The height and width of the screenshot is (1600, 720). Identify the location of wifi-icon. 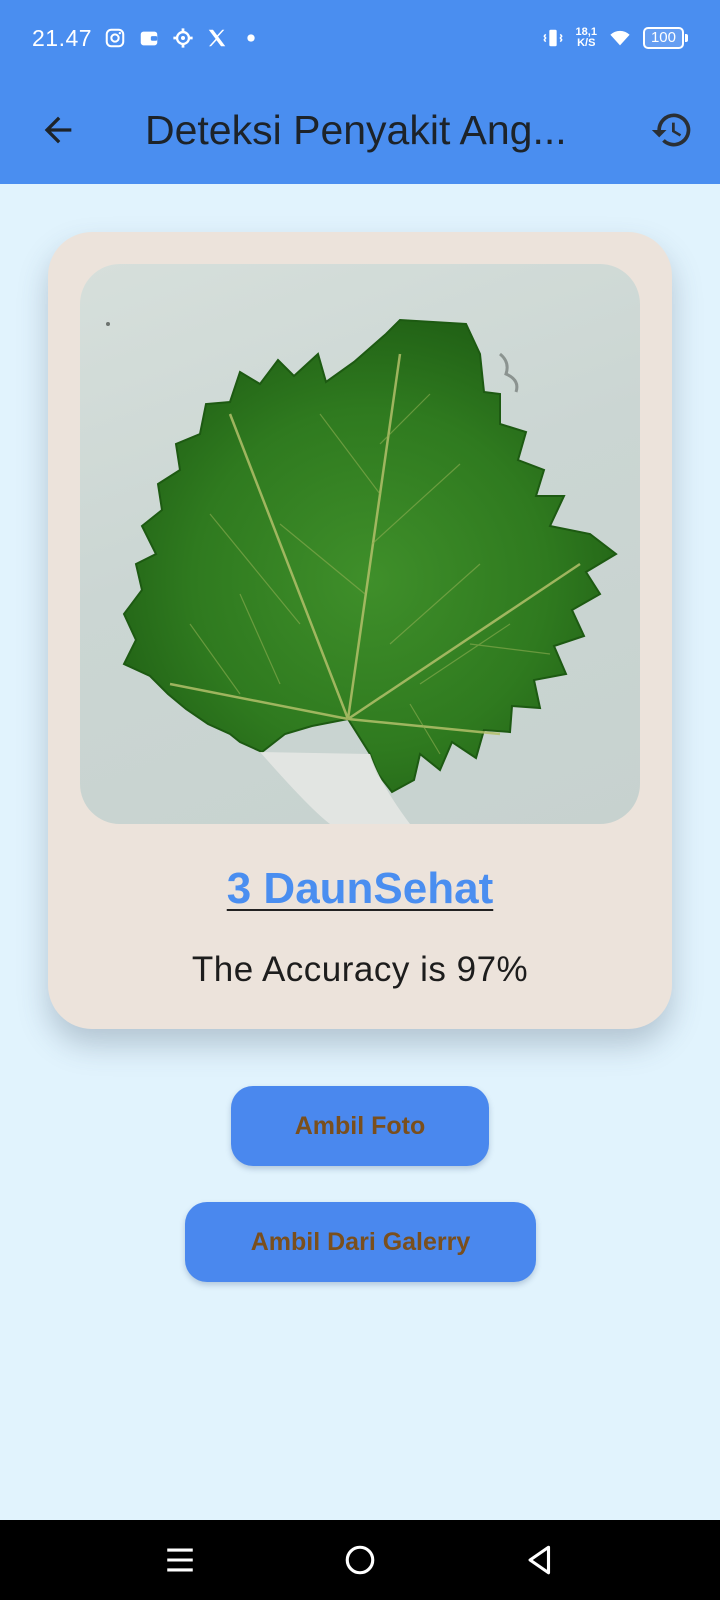
(620, 38).